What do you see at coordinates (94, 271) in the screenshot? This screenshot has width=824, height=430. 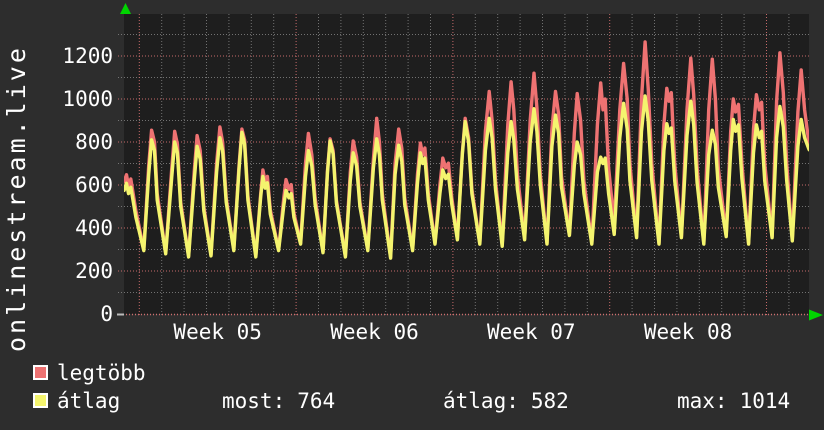 I see `y-tick-label: 200` at bounding box center [94, 271].